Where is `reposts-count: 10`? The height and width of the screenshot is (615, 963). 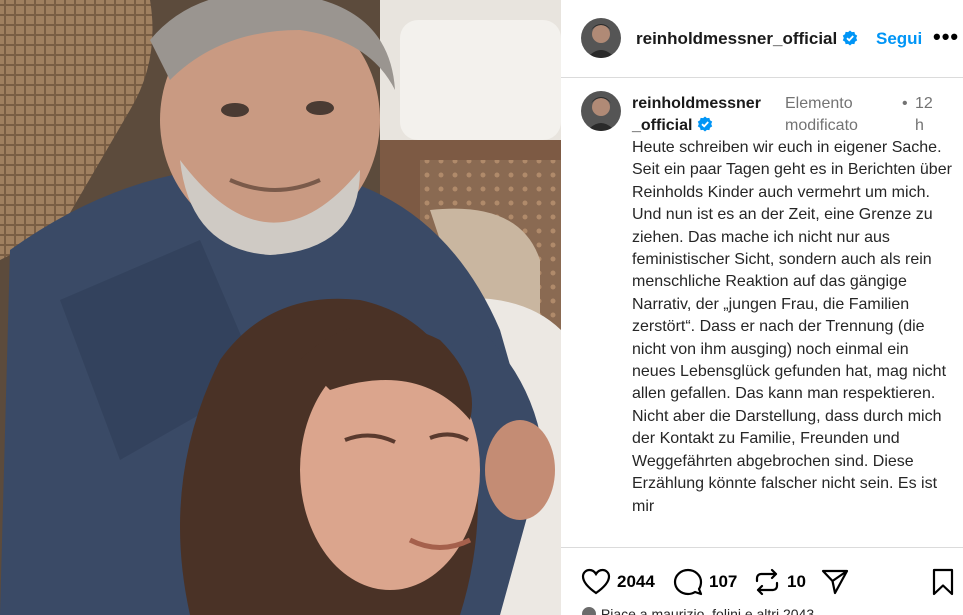 reposts-count: 10 is located at coordinates (796, 582).